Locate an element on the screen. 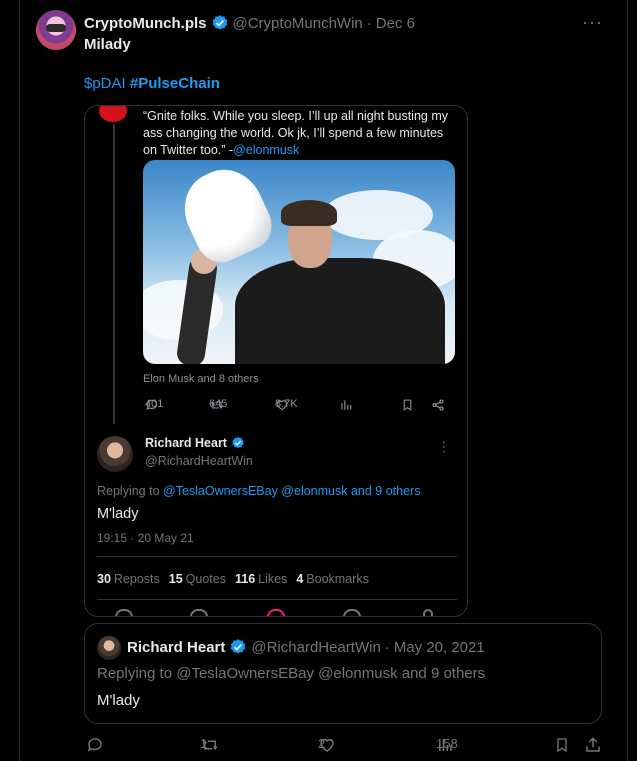 This screenshot has height=761, width=637. bookmark-button is located at coordinates (562, 745).